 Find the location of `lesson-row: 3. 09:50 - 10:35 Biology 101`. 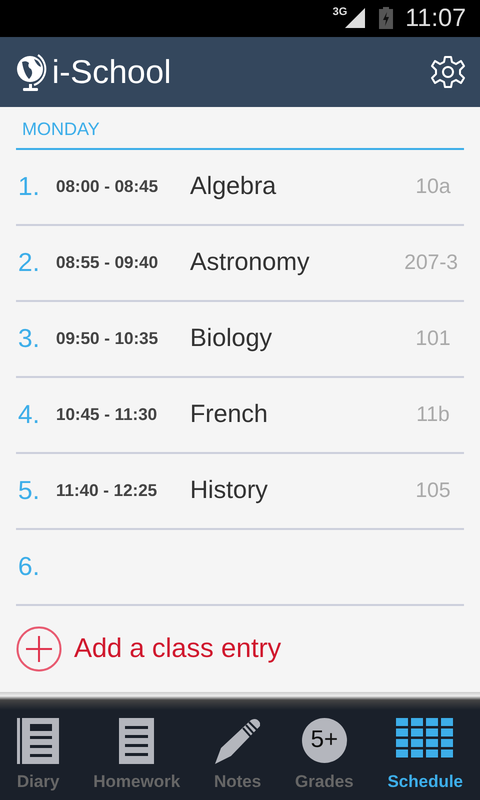

lesson-row: 3. 09:50 - 10:35 Biology 101 is located at coordinates (240, 340).